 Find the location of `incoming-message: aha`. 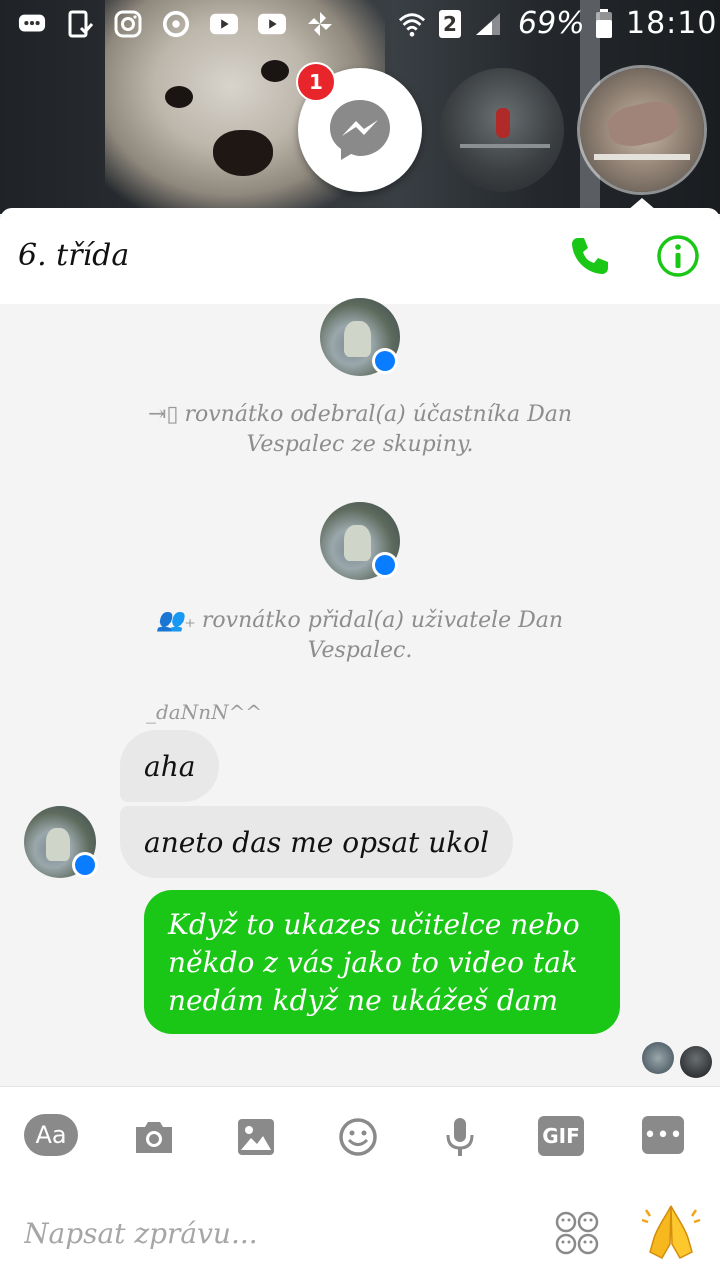

incoming-message: aha is located at coordinates (170, 766).